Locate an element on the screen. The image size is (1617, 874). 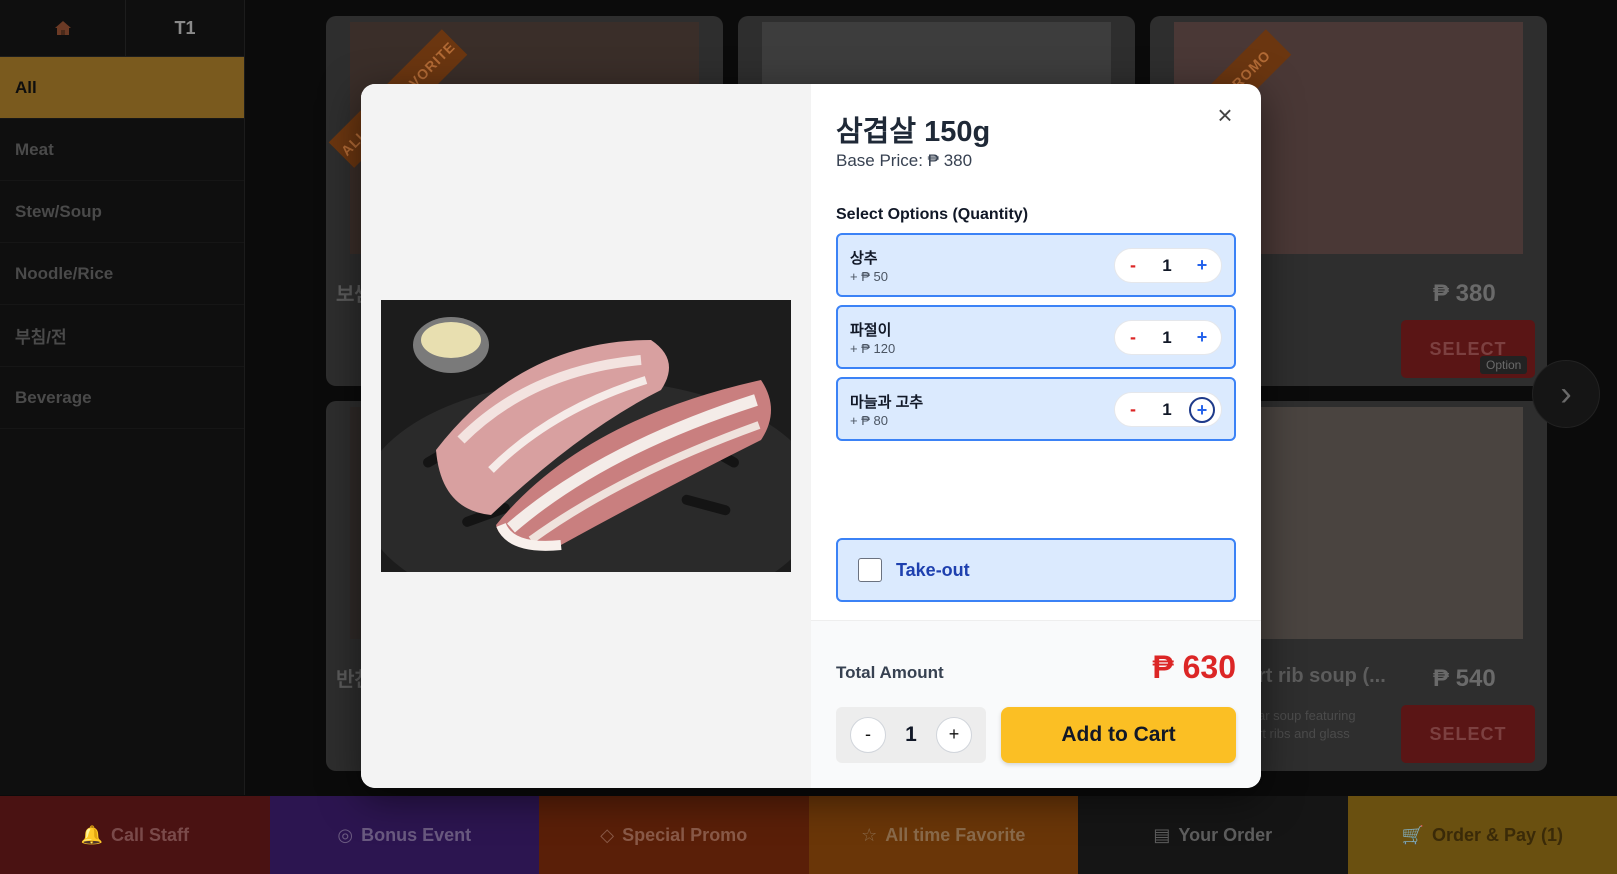
takeout-label: Take-out is located at coordinates (933, 569).